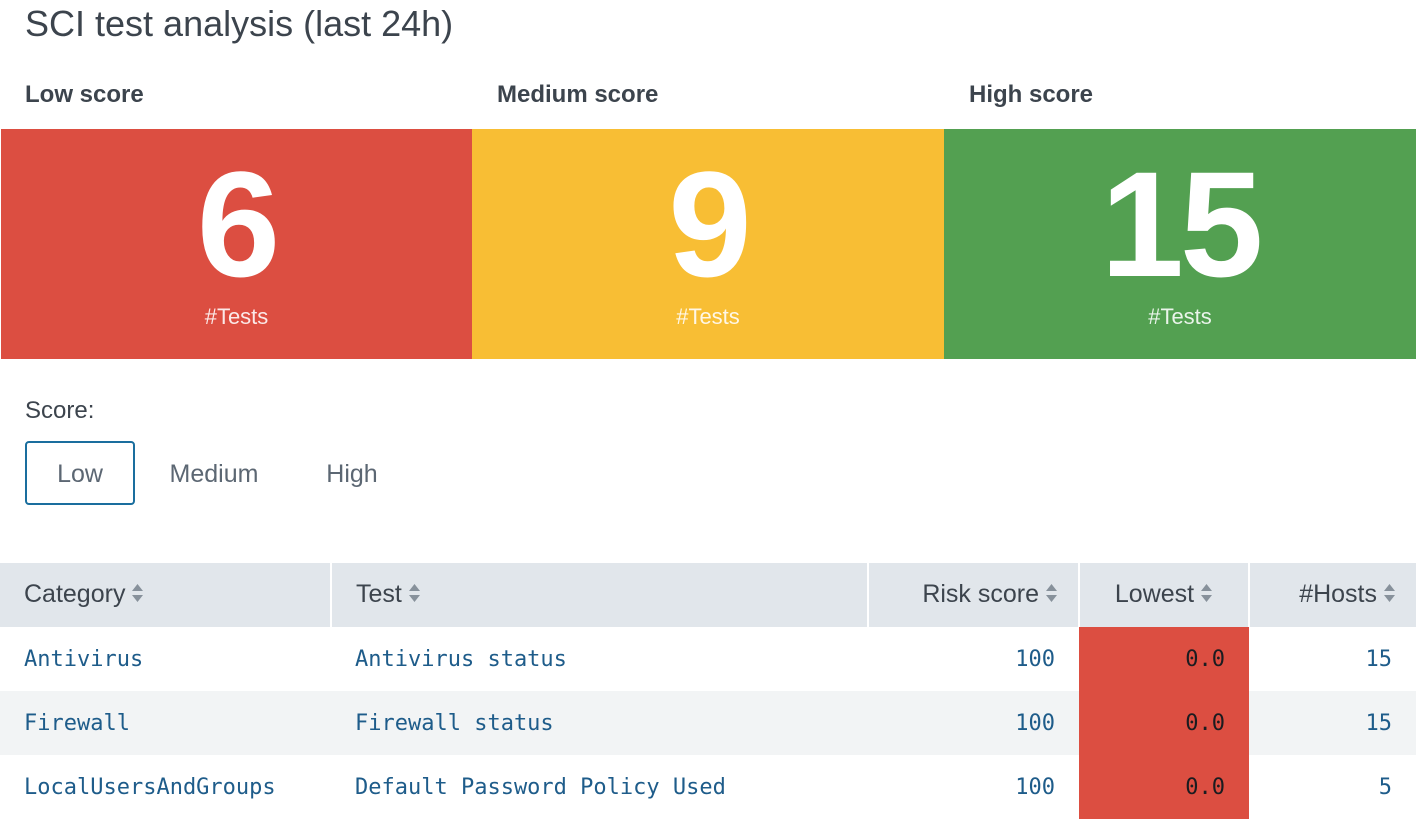  I want to click on page-title: SCI test analysis (last 24h), so click(239, 23).